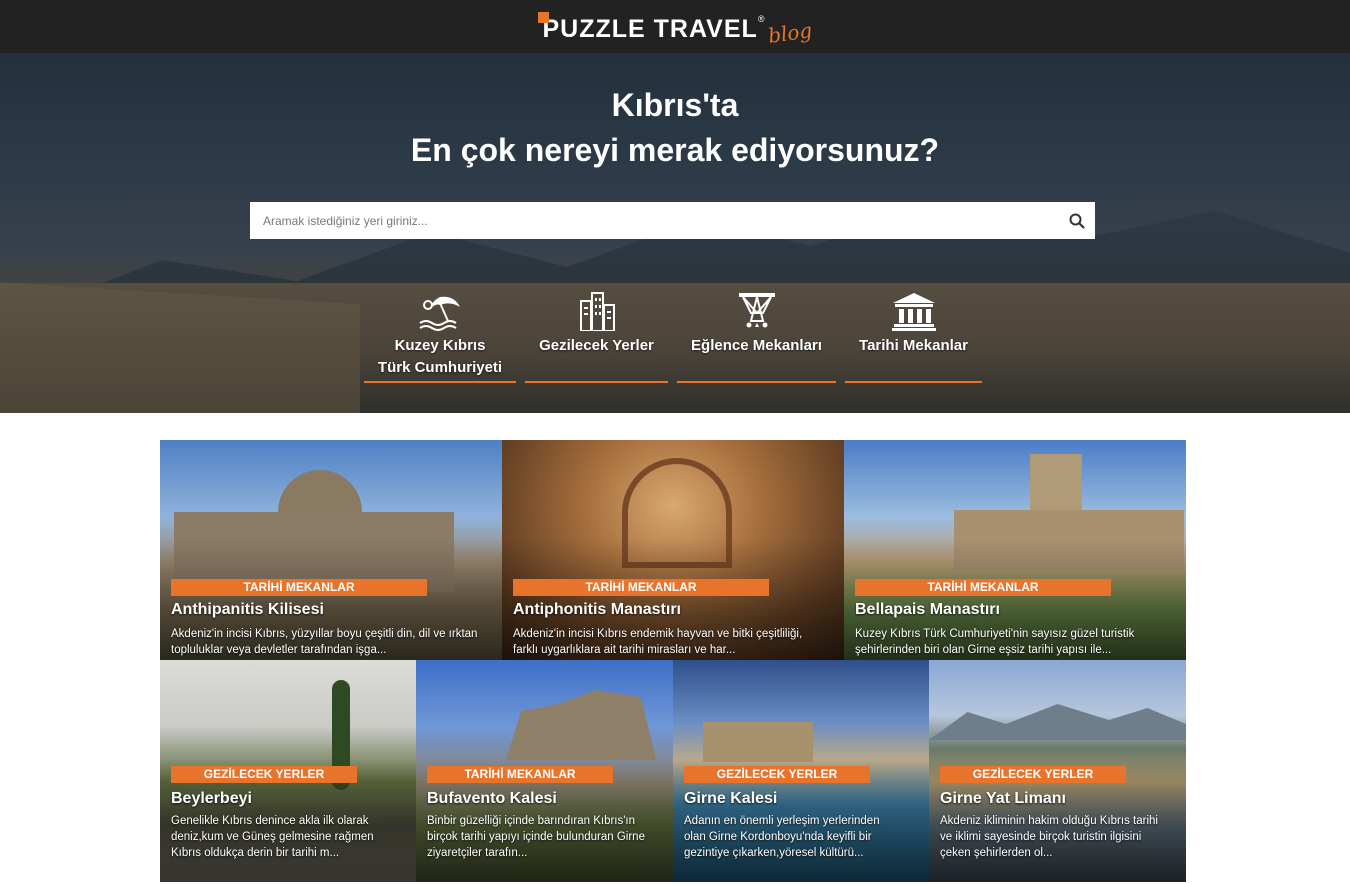  I want to click on search-icon, so click(1077, 220).